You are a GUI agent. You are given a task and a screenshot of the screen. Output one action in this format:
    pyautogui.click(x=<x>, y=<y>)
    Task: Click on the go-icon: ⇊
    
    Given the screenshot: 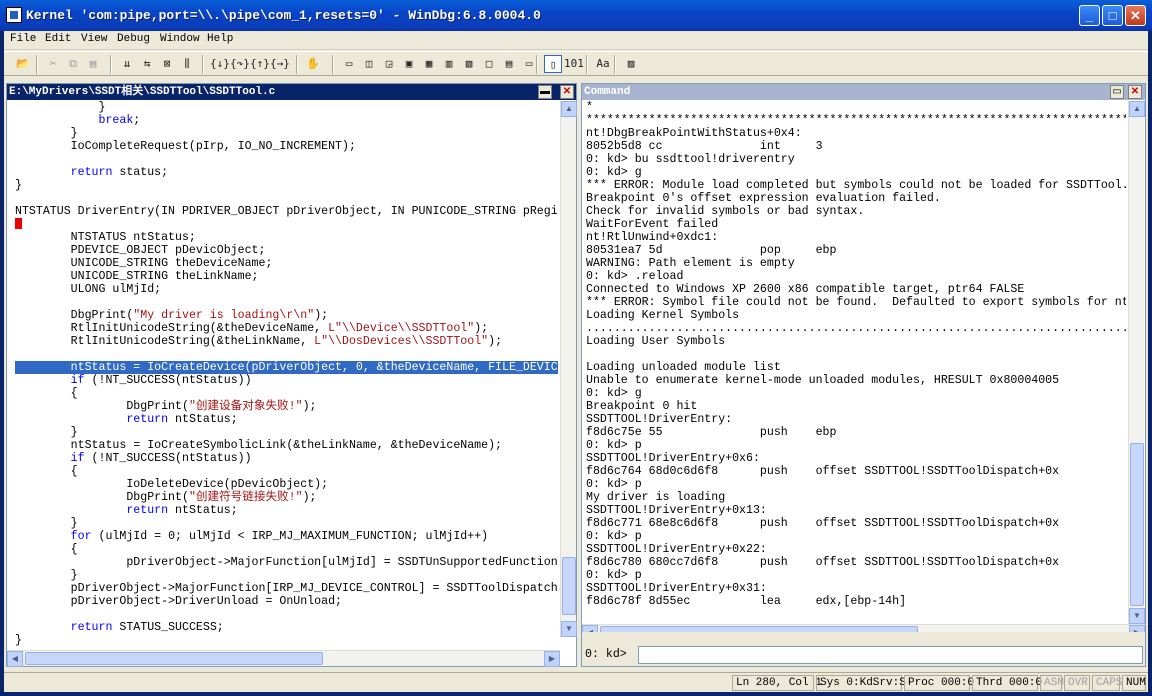 What is the action you would take?
    pyautogui.click(x=127, y=64)
    